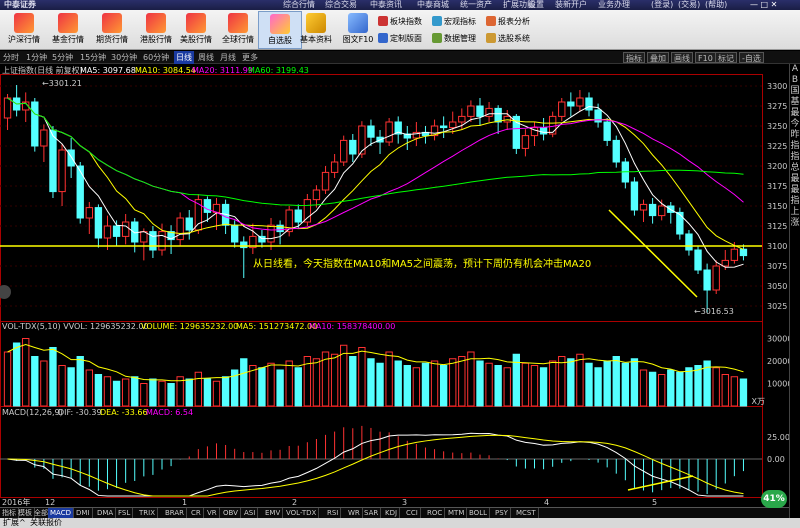 The image size is (800, 528). What do you see at coordinates (299, 5) in the screenshot?
I see `menu-item: 综合行情` at bounding box center [299, 5].